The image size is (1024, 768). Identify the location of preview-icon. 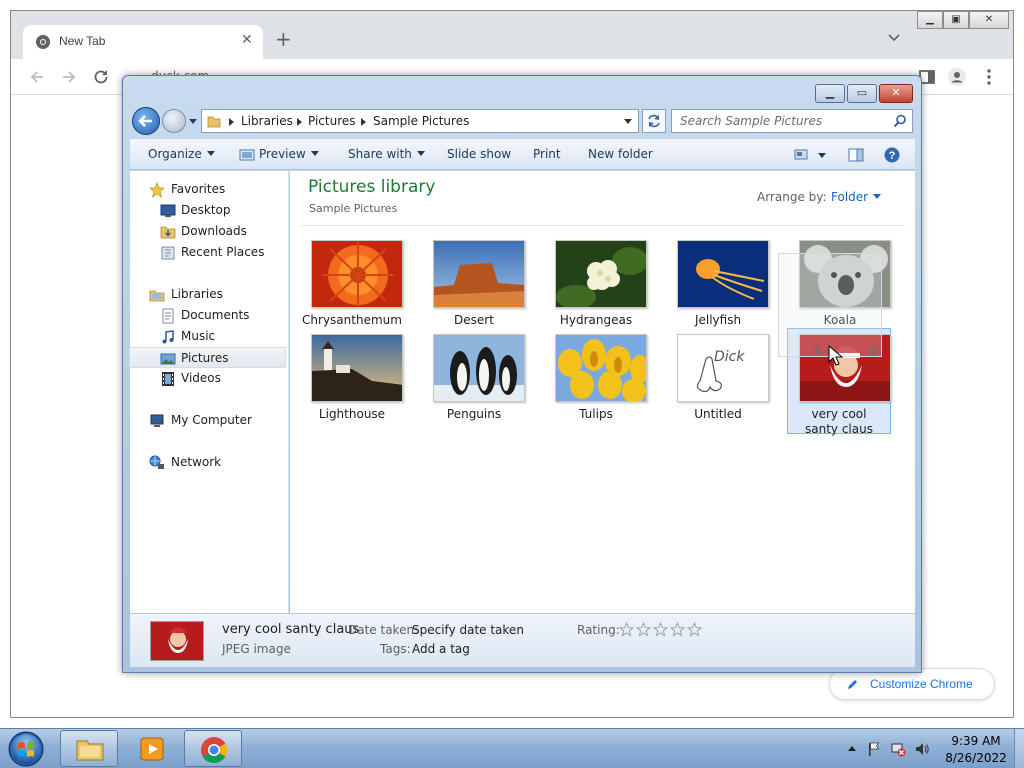
(247, 155).